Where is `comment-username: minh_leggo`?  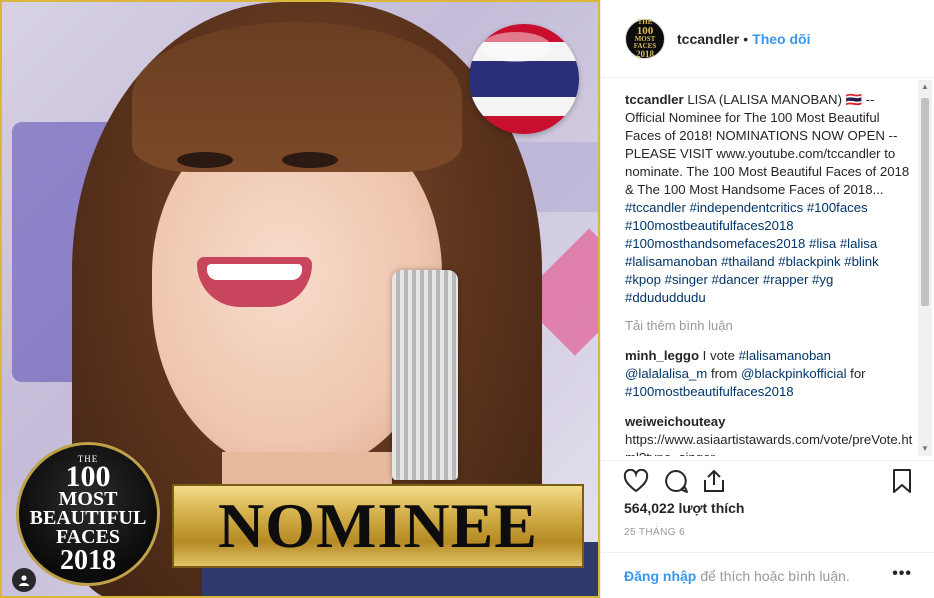
comment-username: minh_leggo is located at coordinates (662, 355).